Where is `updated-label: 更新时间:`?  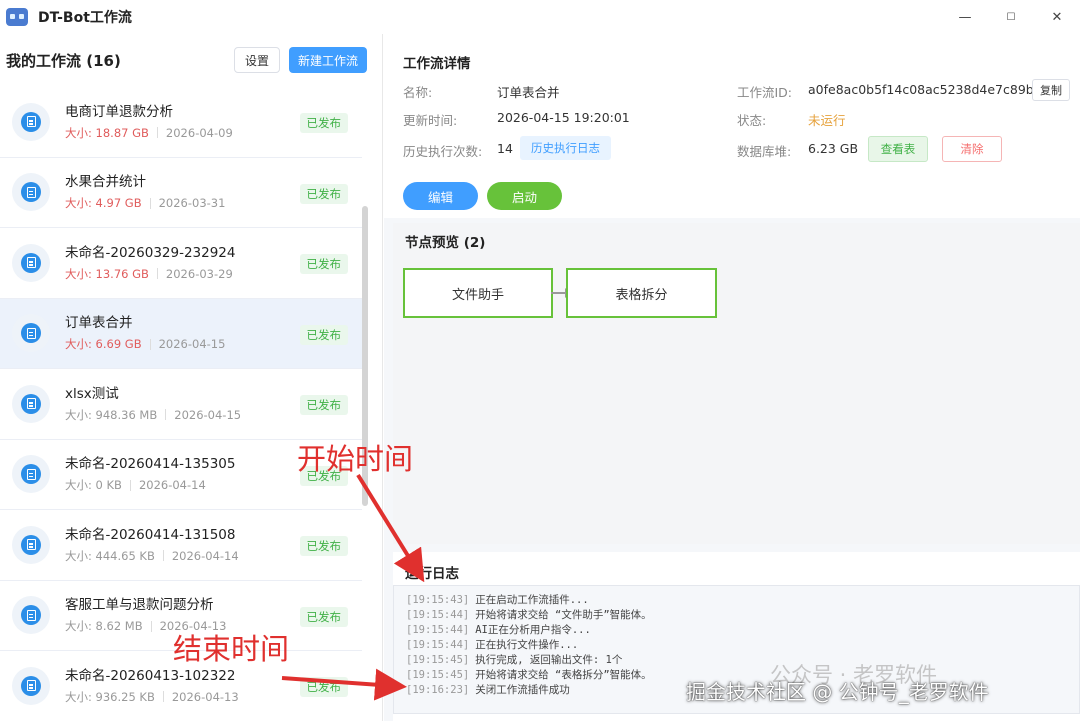 updated-label: 更新时间: is located at coordinates (430, 120).